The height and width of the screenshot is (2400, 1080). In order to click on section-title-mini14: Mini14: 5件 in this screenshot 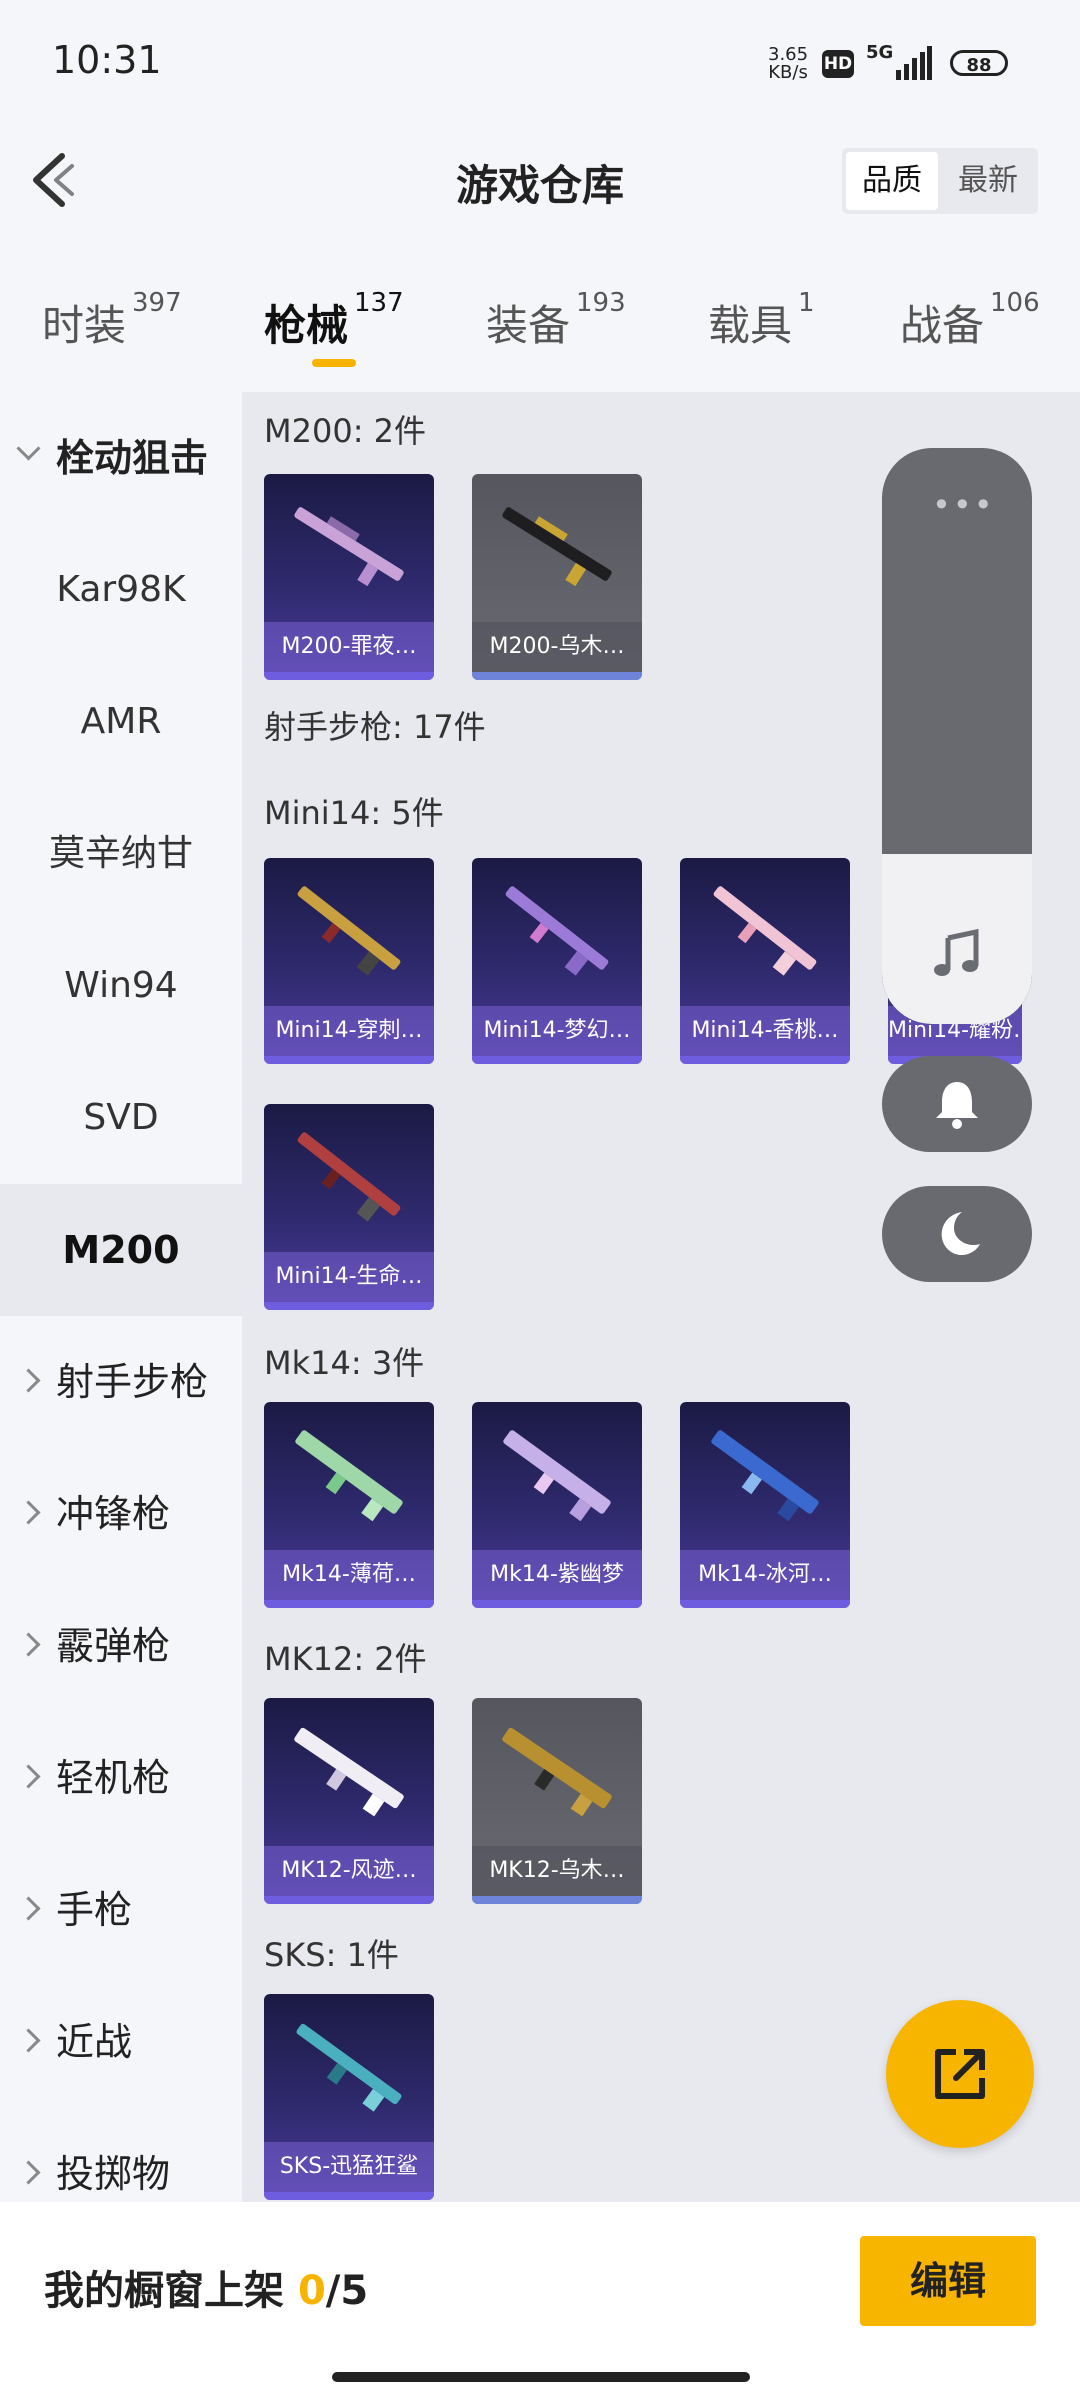, I will do `click(354, 813)`.